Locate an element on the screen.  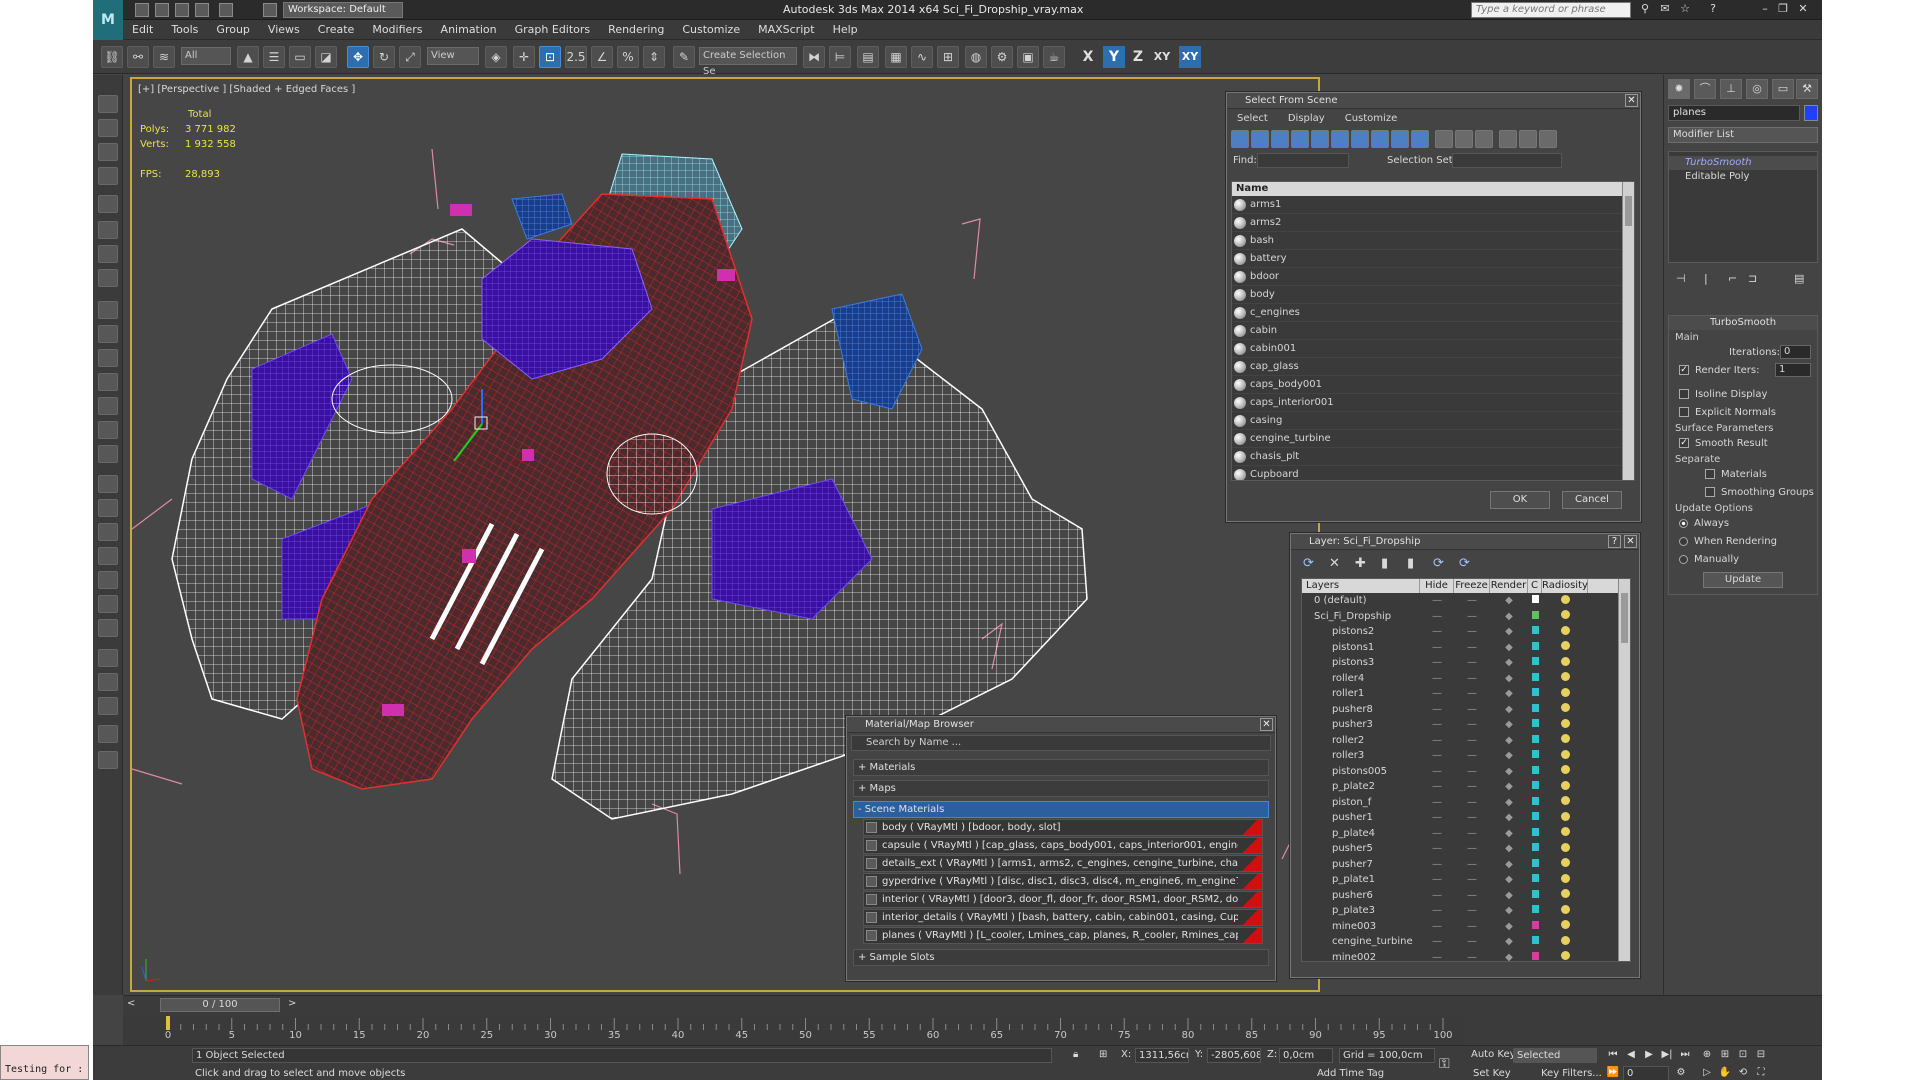
col-layers: Layers is located at coordinates (1361, 586).